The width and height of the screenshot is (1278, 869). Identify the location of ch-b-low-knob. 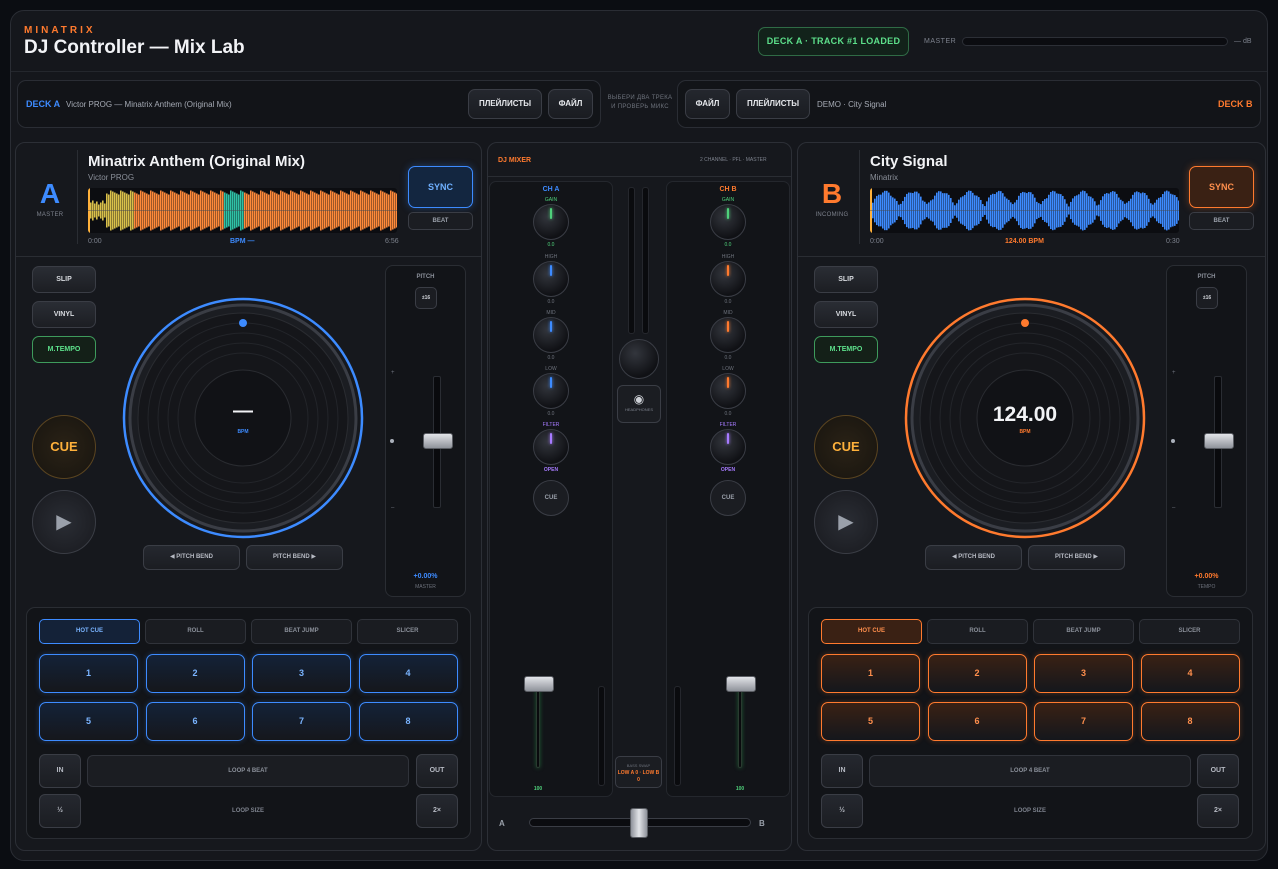
(728, 391).